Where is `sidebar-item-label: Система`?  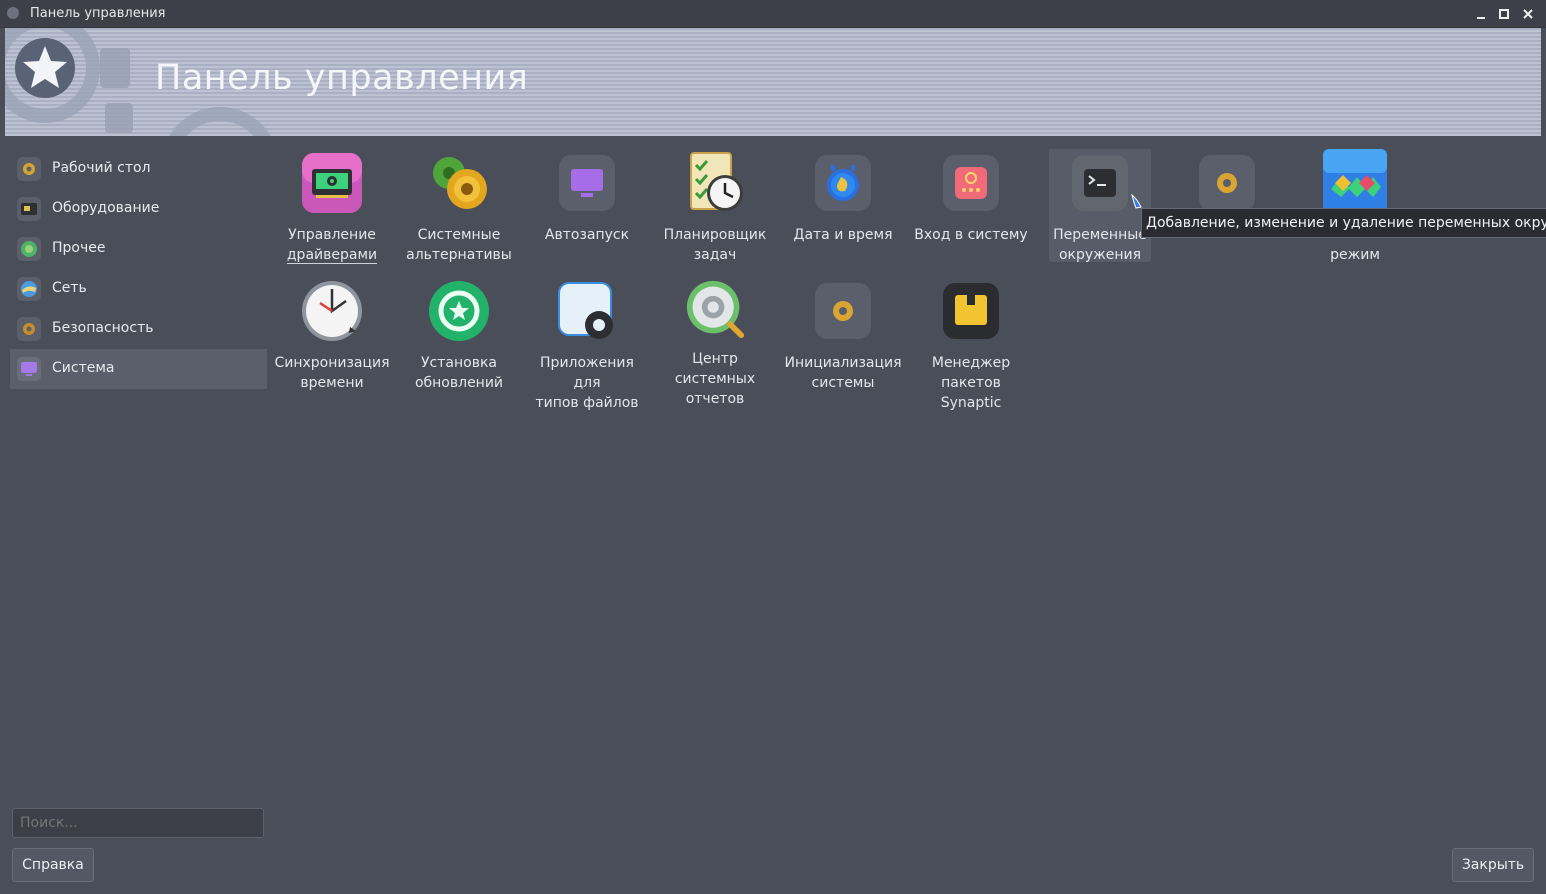 sidebar-item-label: Система is located at coordinates (83, 368).